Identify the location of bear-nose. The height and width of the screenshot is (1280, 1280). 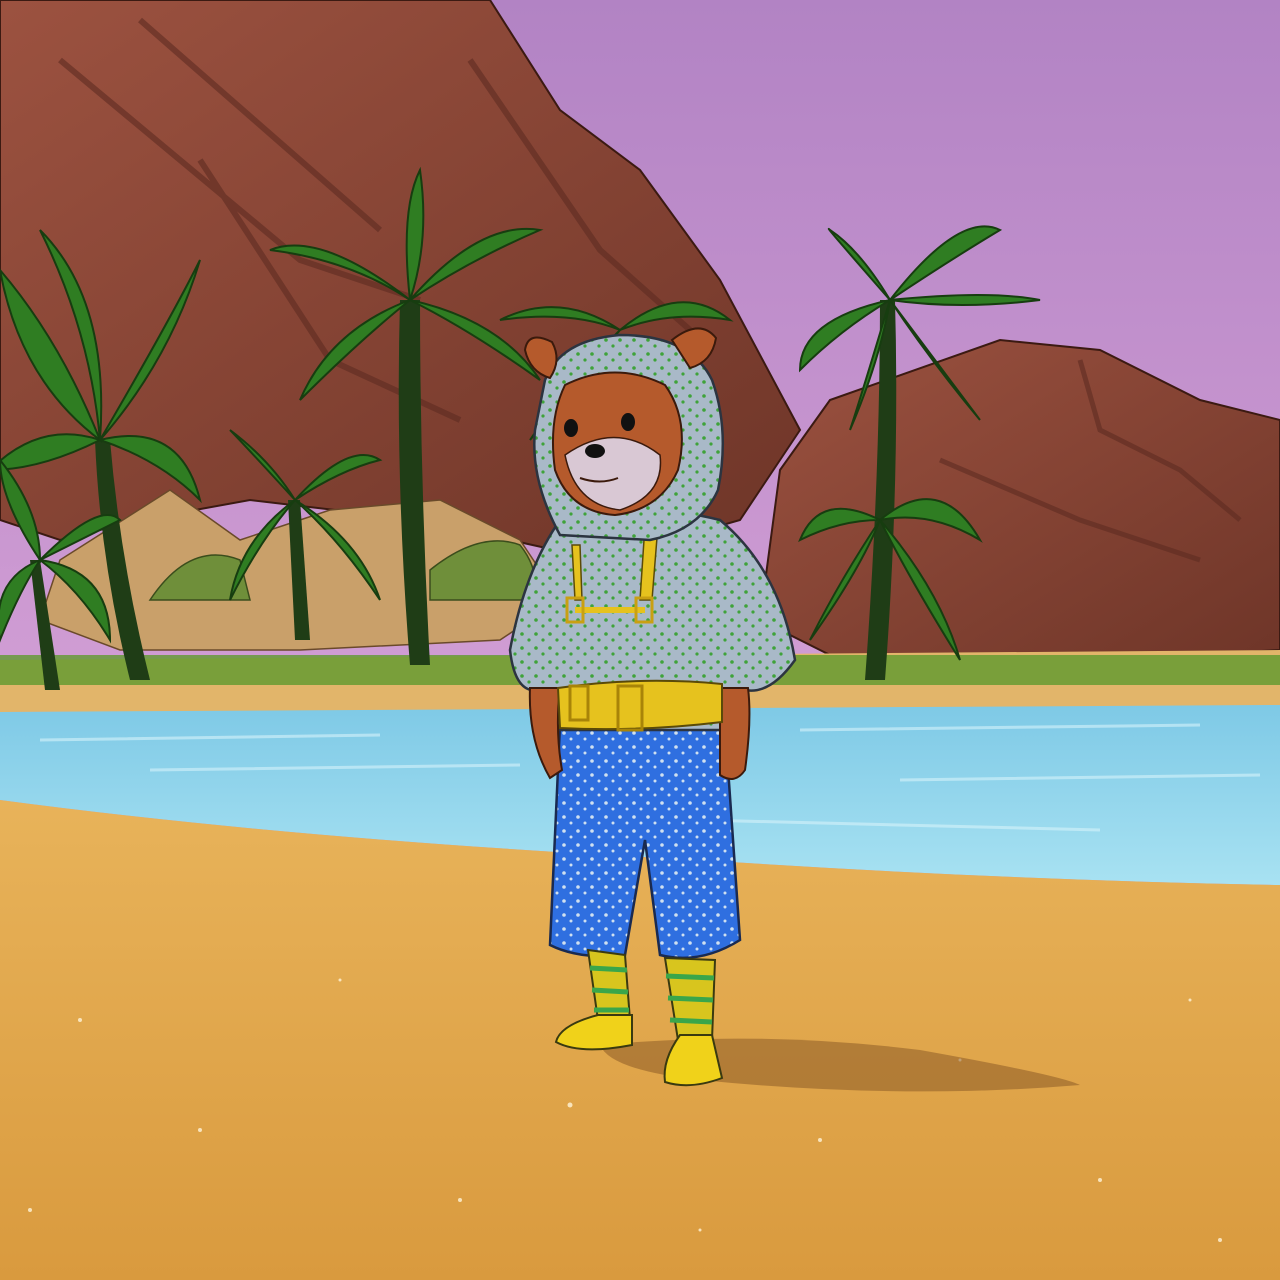
(595, 451).